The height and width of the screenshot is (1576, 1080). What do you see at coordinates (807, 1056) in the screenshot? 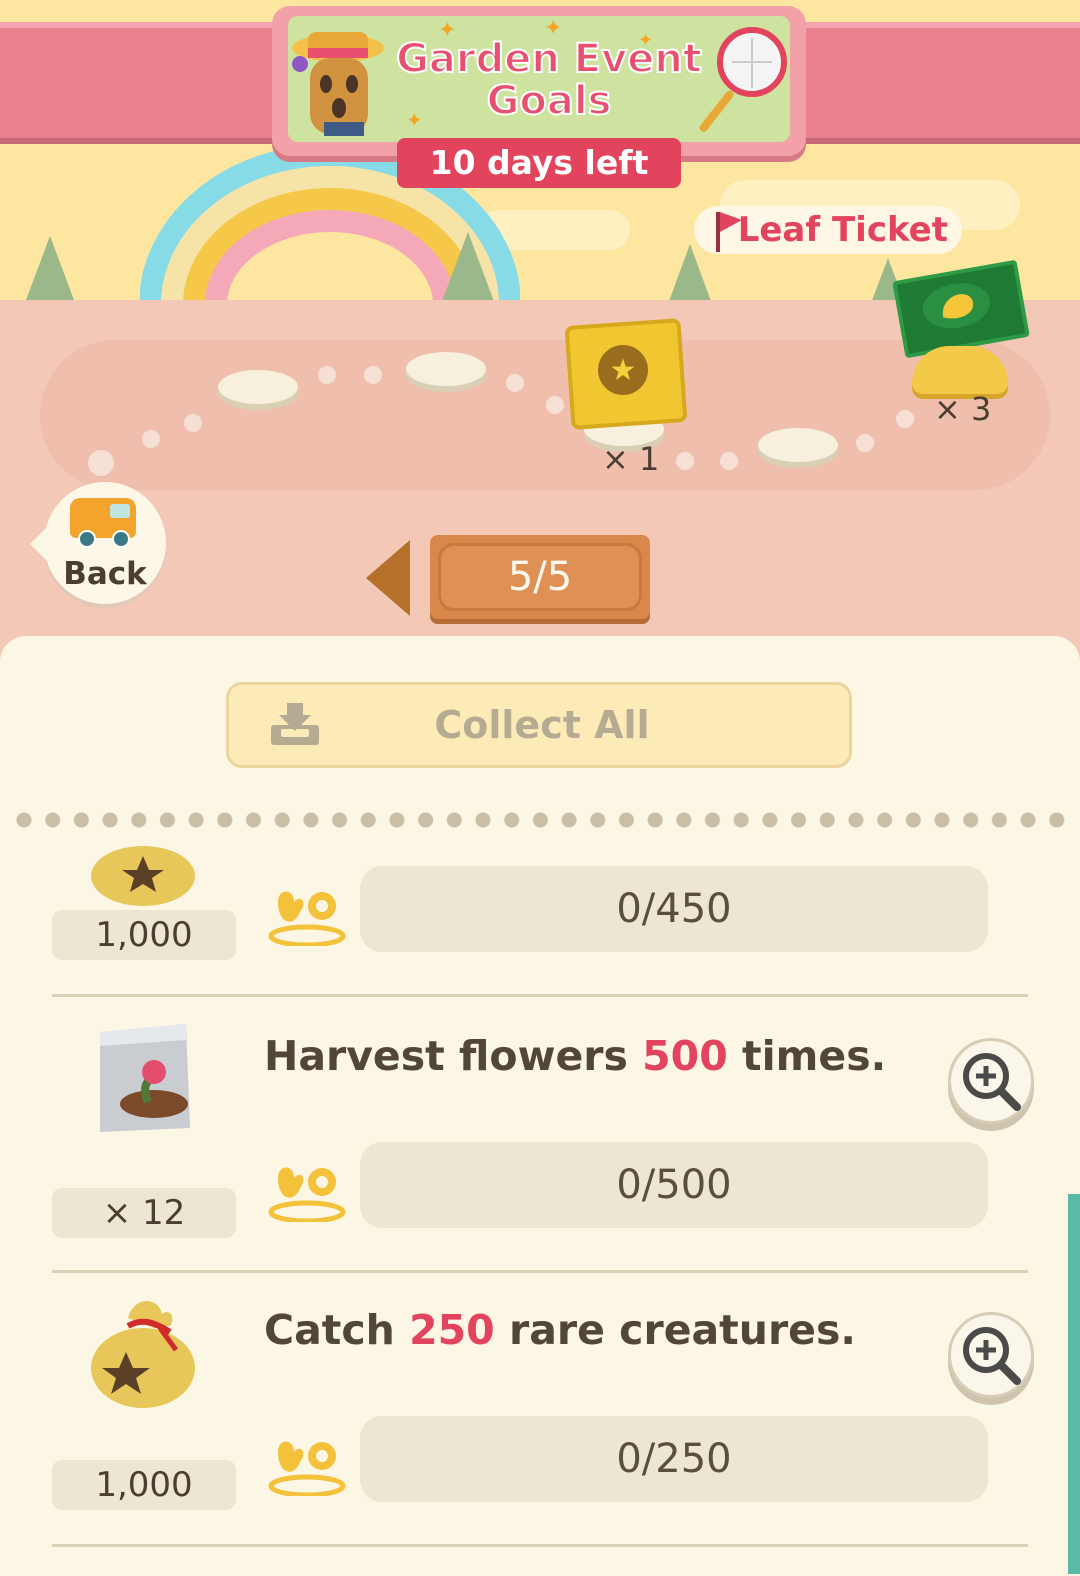
I see `goal-text: times.` at bounding box center [807, 1056].